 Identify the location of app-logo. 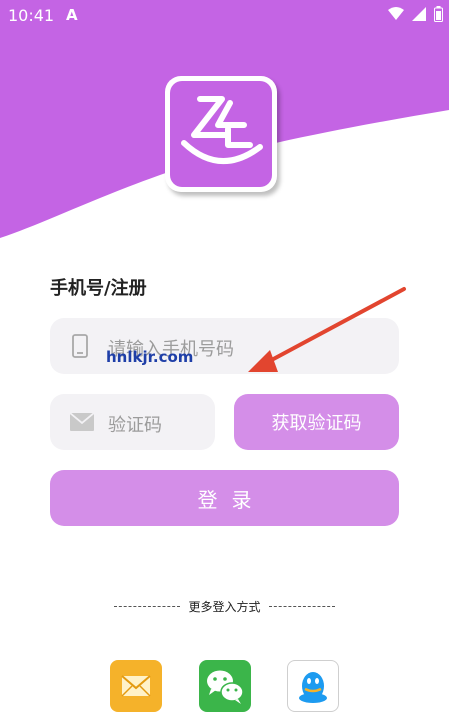
(223, 136).